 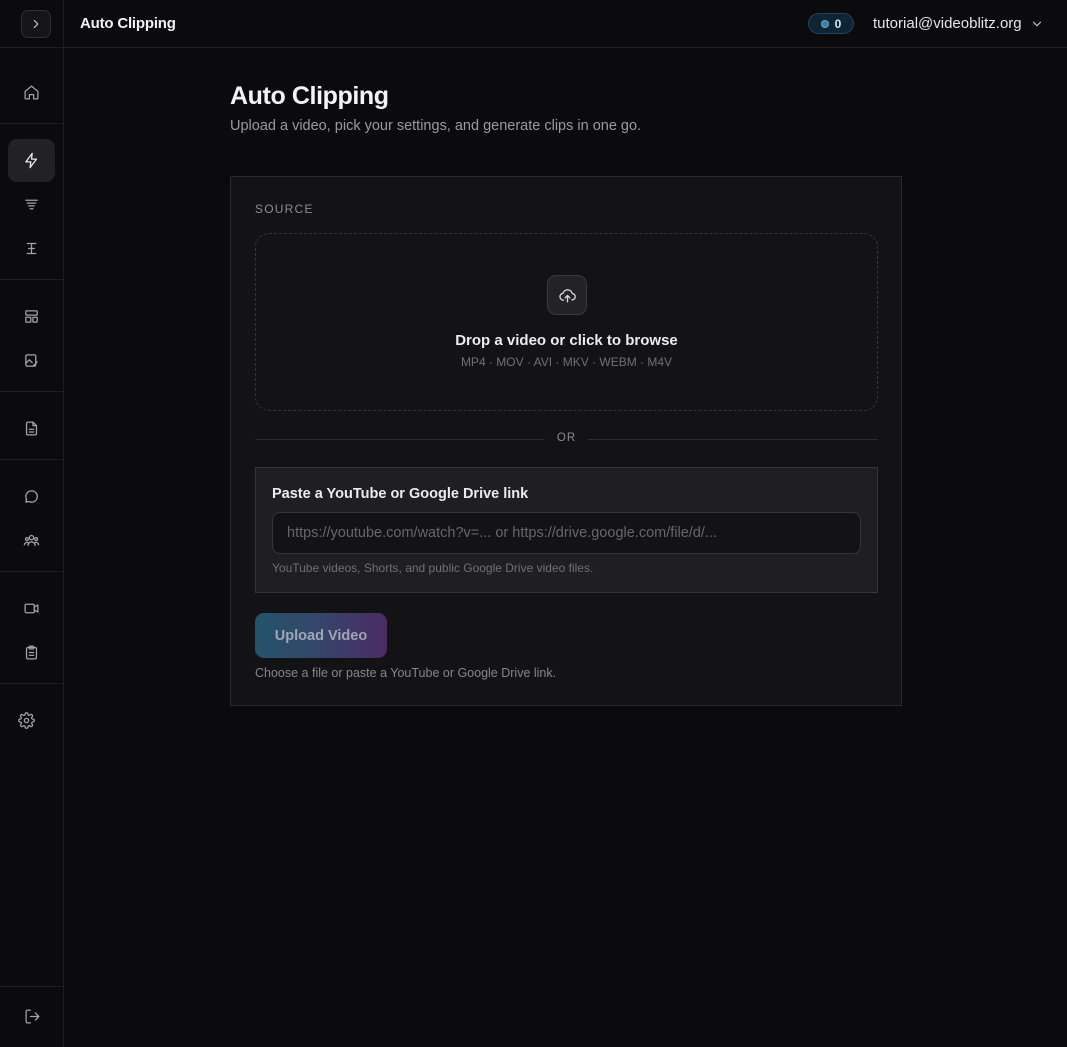 I want to click on sidebar-item-settings, so click(x=26, y=720).